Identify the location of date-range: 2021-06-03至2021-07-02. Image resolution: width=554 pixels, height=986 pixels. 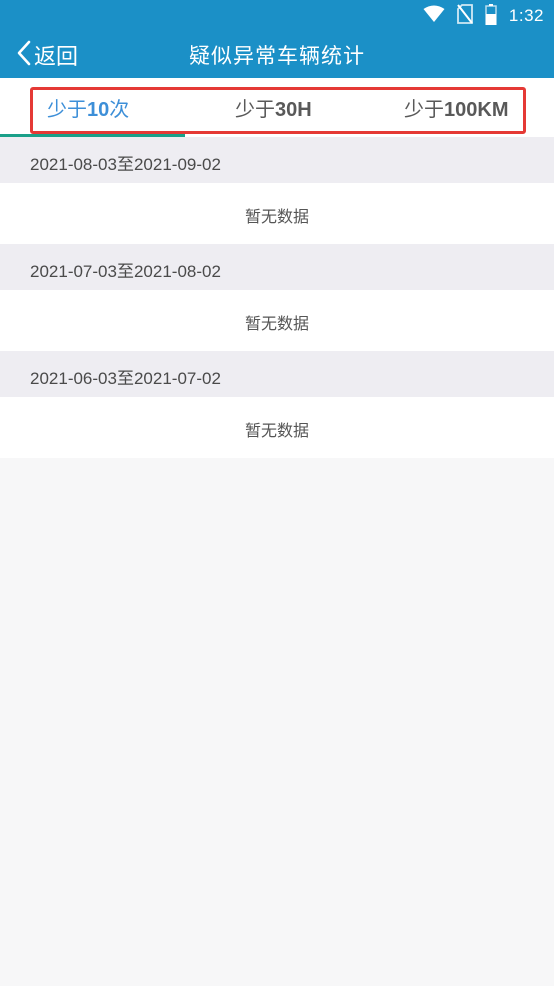
(125, 378).